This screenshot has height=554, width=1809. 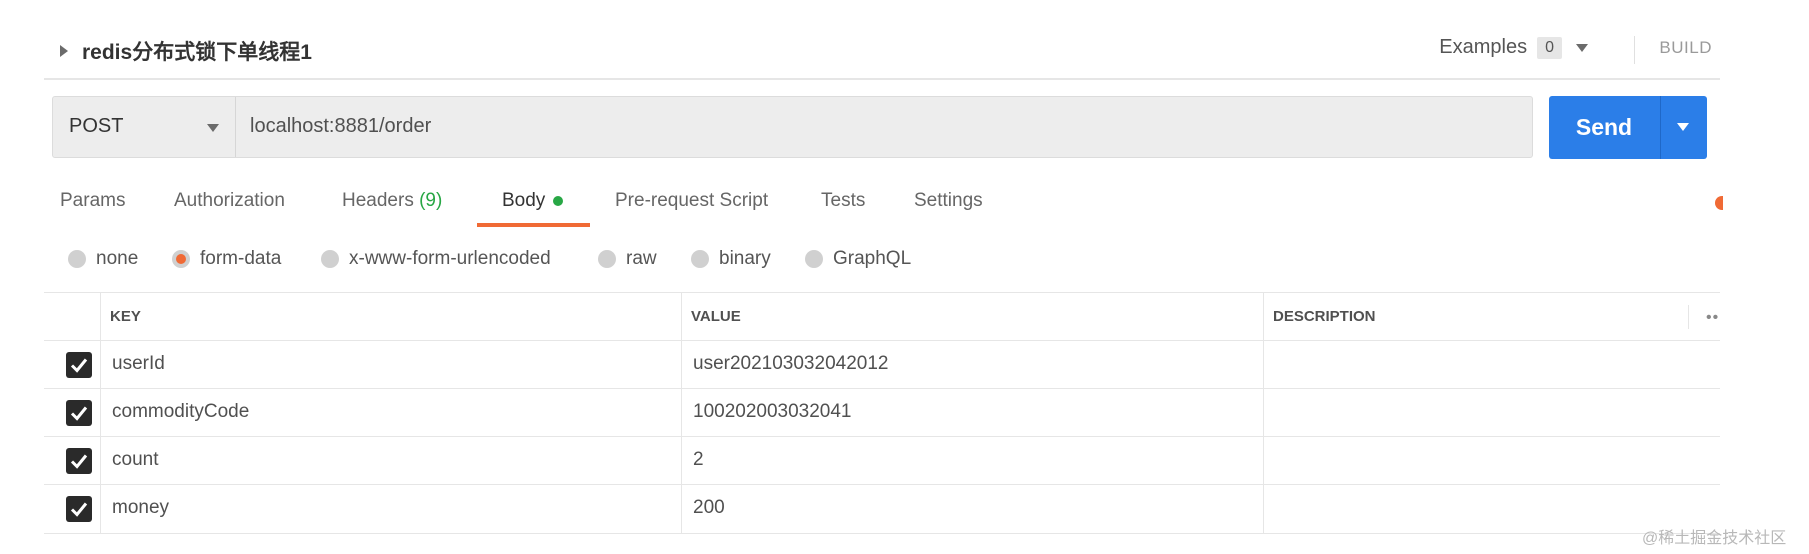 What do you see at coordinates (340, 126) in the screenshot?
I see `url-input: localhost:8881/order` at bounding box center [340, 126].